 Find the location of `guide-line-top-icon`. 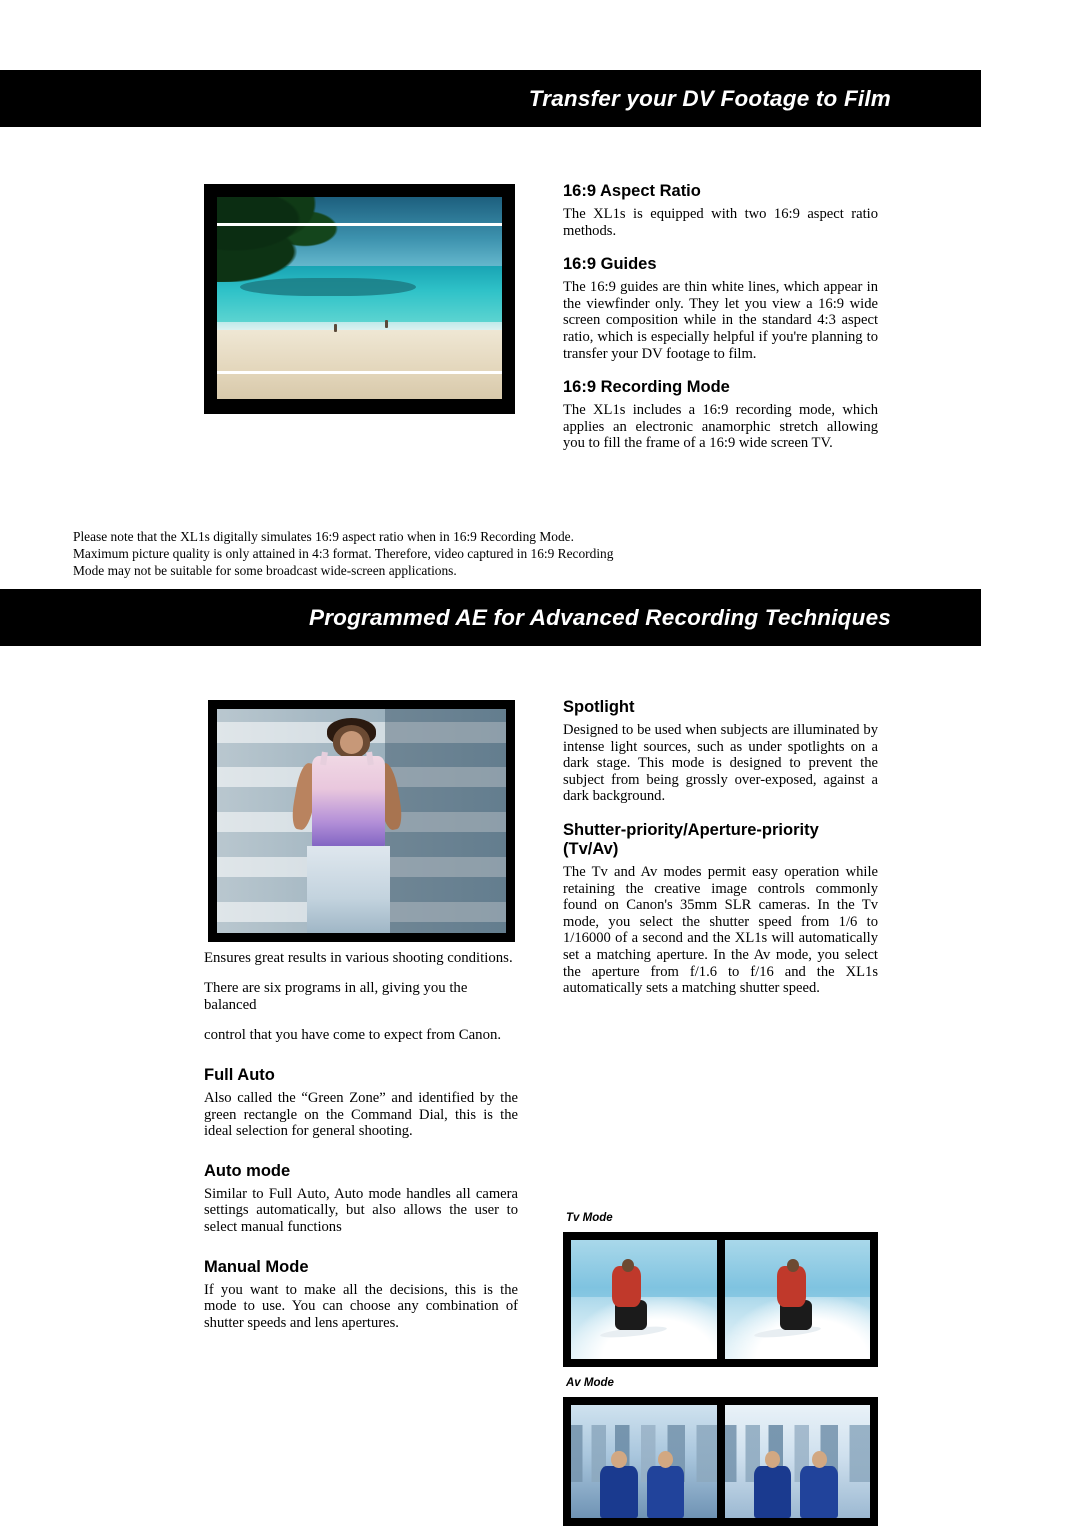

guide-line-top-icon is located at coordinates (359, 225).